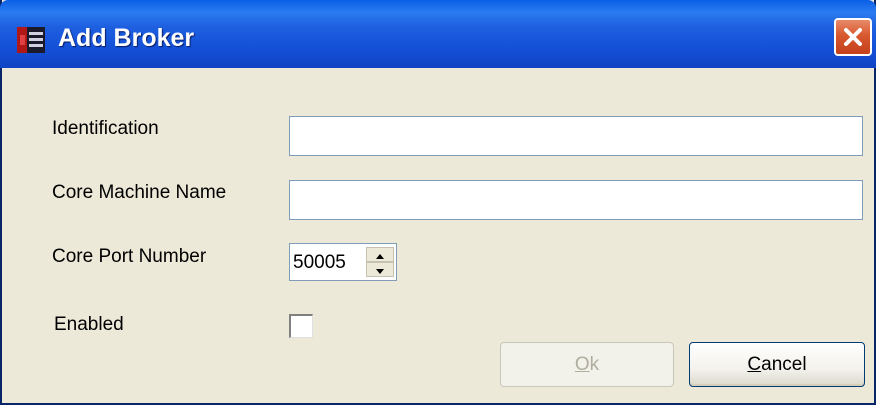 The width and height of the screenshot is (876, 405). I want to click on core-machine-name-label: Core Machine Name, so click(139, 192).